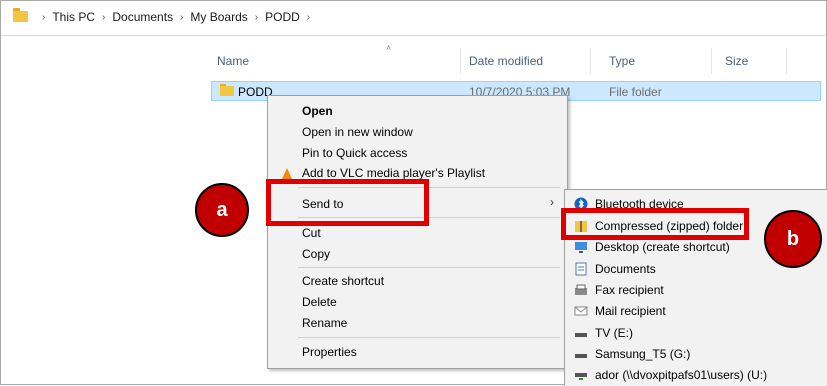 Image resolution: width=827 pixels, height=386 pixels. What do you see at coordinates (357, 132) in the screenshot?
I see `menu-item-open-new-window: Open in new window` at bounding box center [357, 132].